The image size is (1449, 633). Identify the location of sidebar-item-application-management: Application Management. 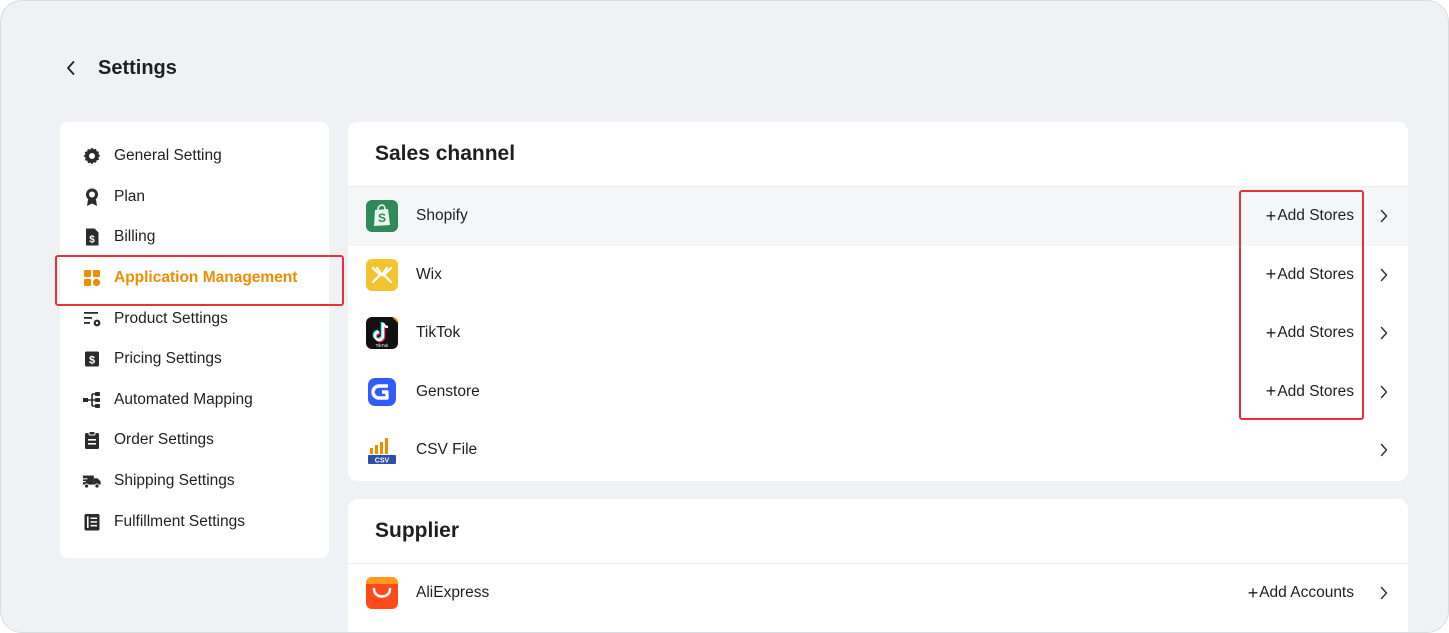
(194, 278).